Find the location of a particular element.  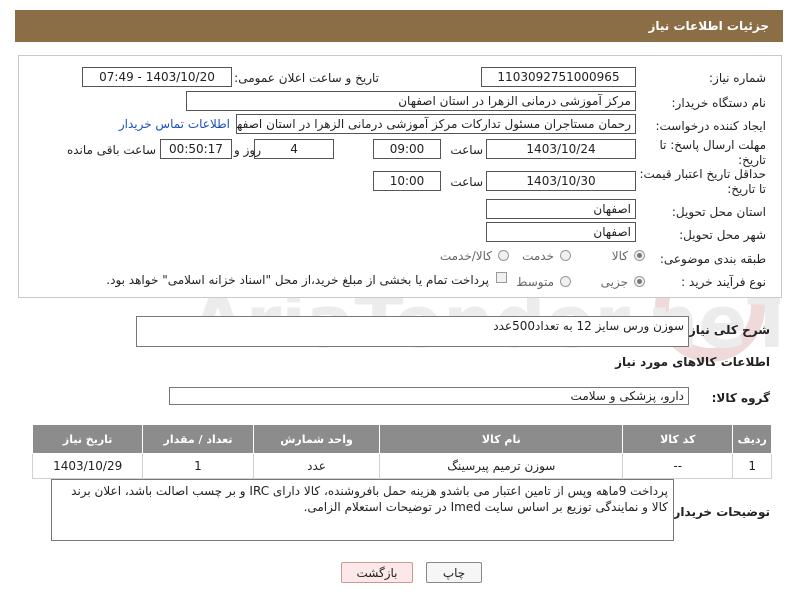

cell-unit: عدد is located at coordinates (316, 466).